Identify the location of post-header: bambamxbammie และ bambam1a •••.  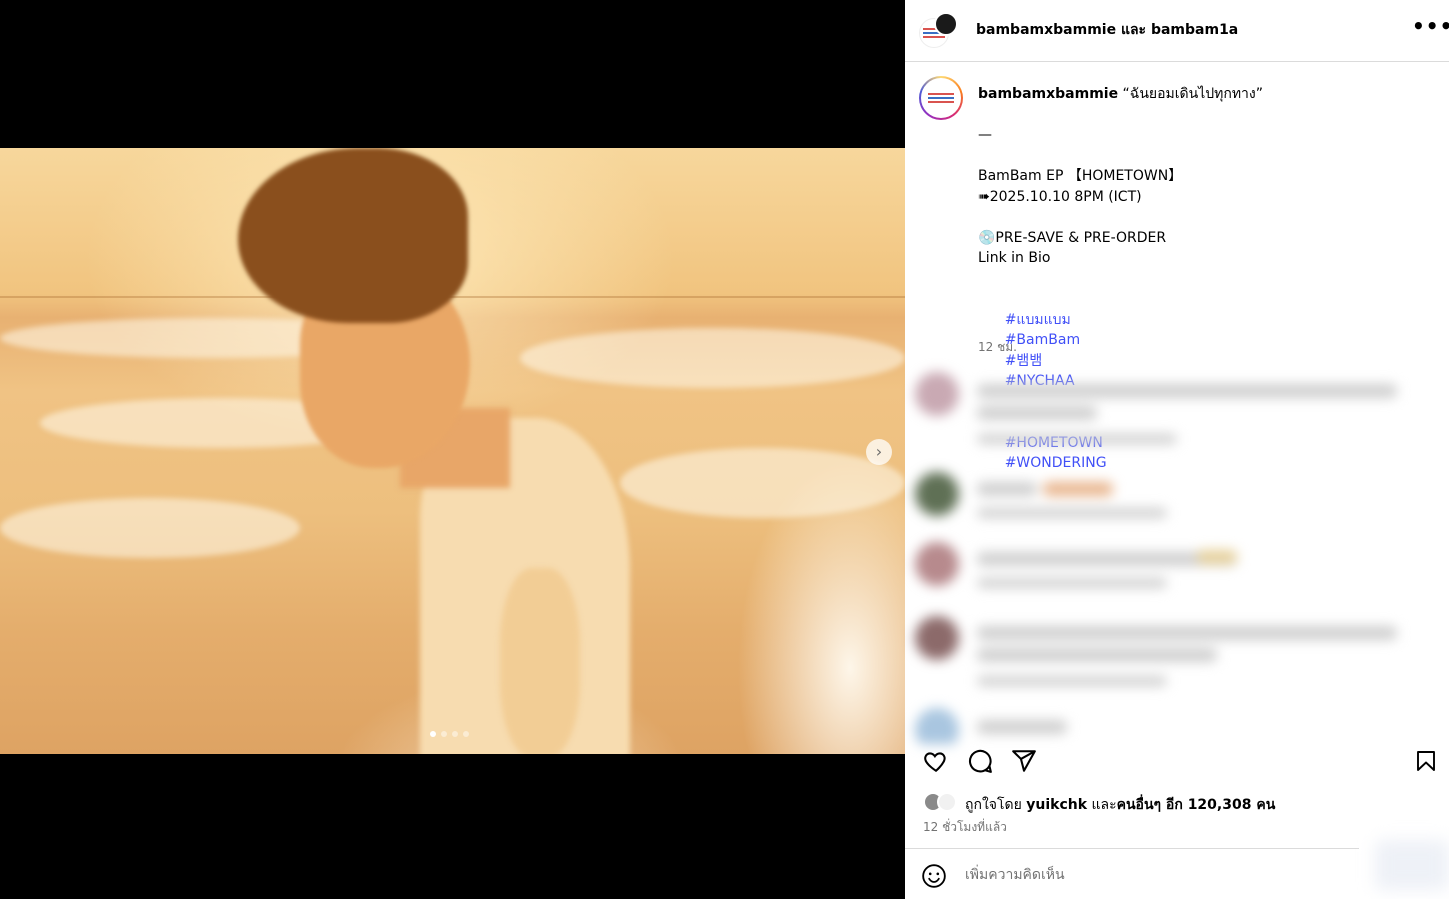
(1177, 31).